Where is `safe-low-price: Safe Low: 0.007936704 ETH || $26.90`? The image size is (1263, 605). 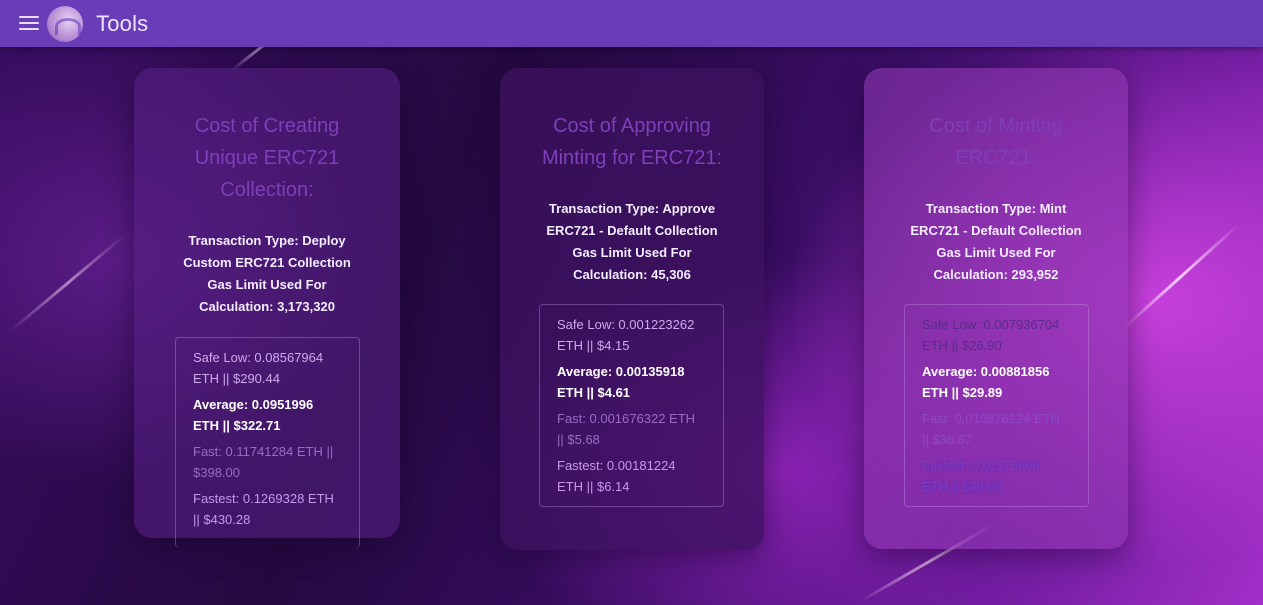 safe-low-price: Safe Low: 0.007936704 ETH || $26.90 is located at coordinates (991, 335).